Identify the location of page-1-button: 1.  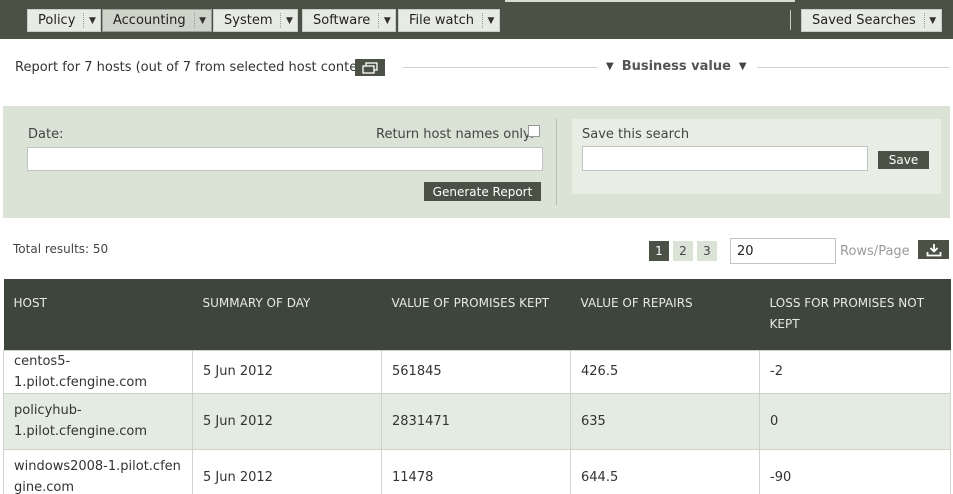
(659, 251).